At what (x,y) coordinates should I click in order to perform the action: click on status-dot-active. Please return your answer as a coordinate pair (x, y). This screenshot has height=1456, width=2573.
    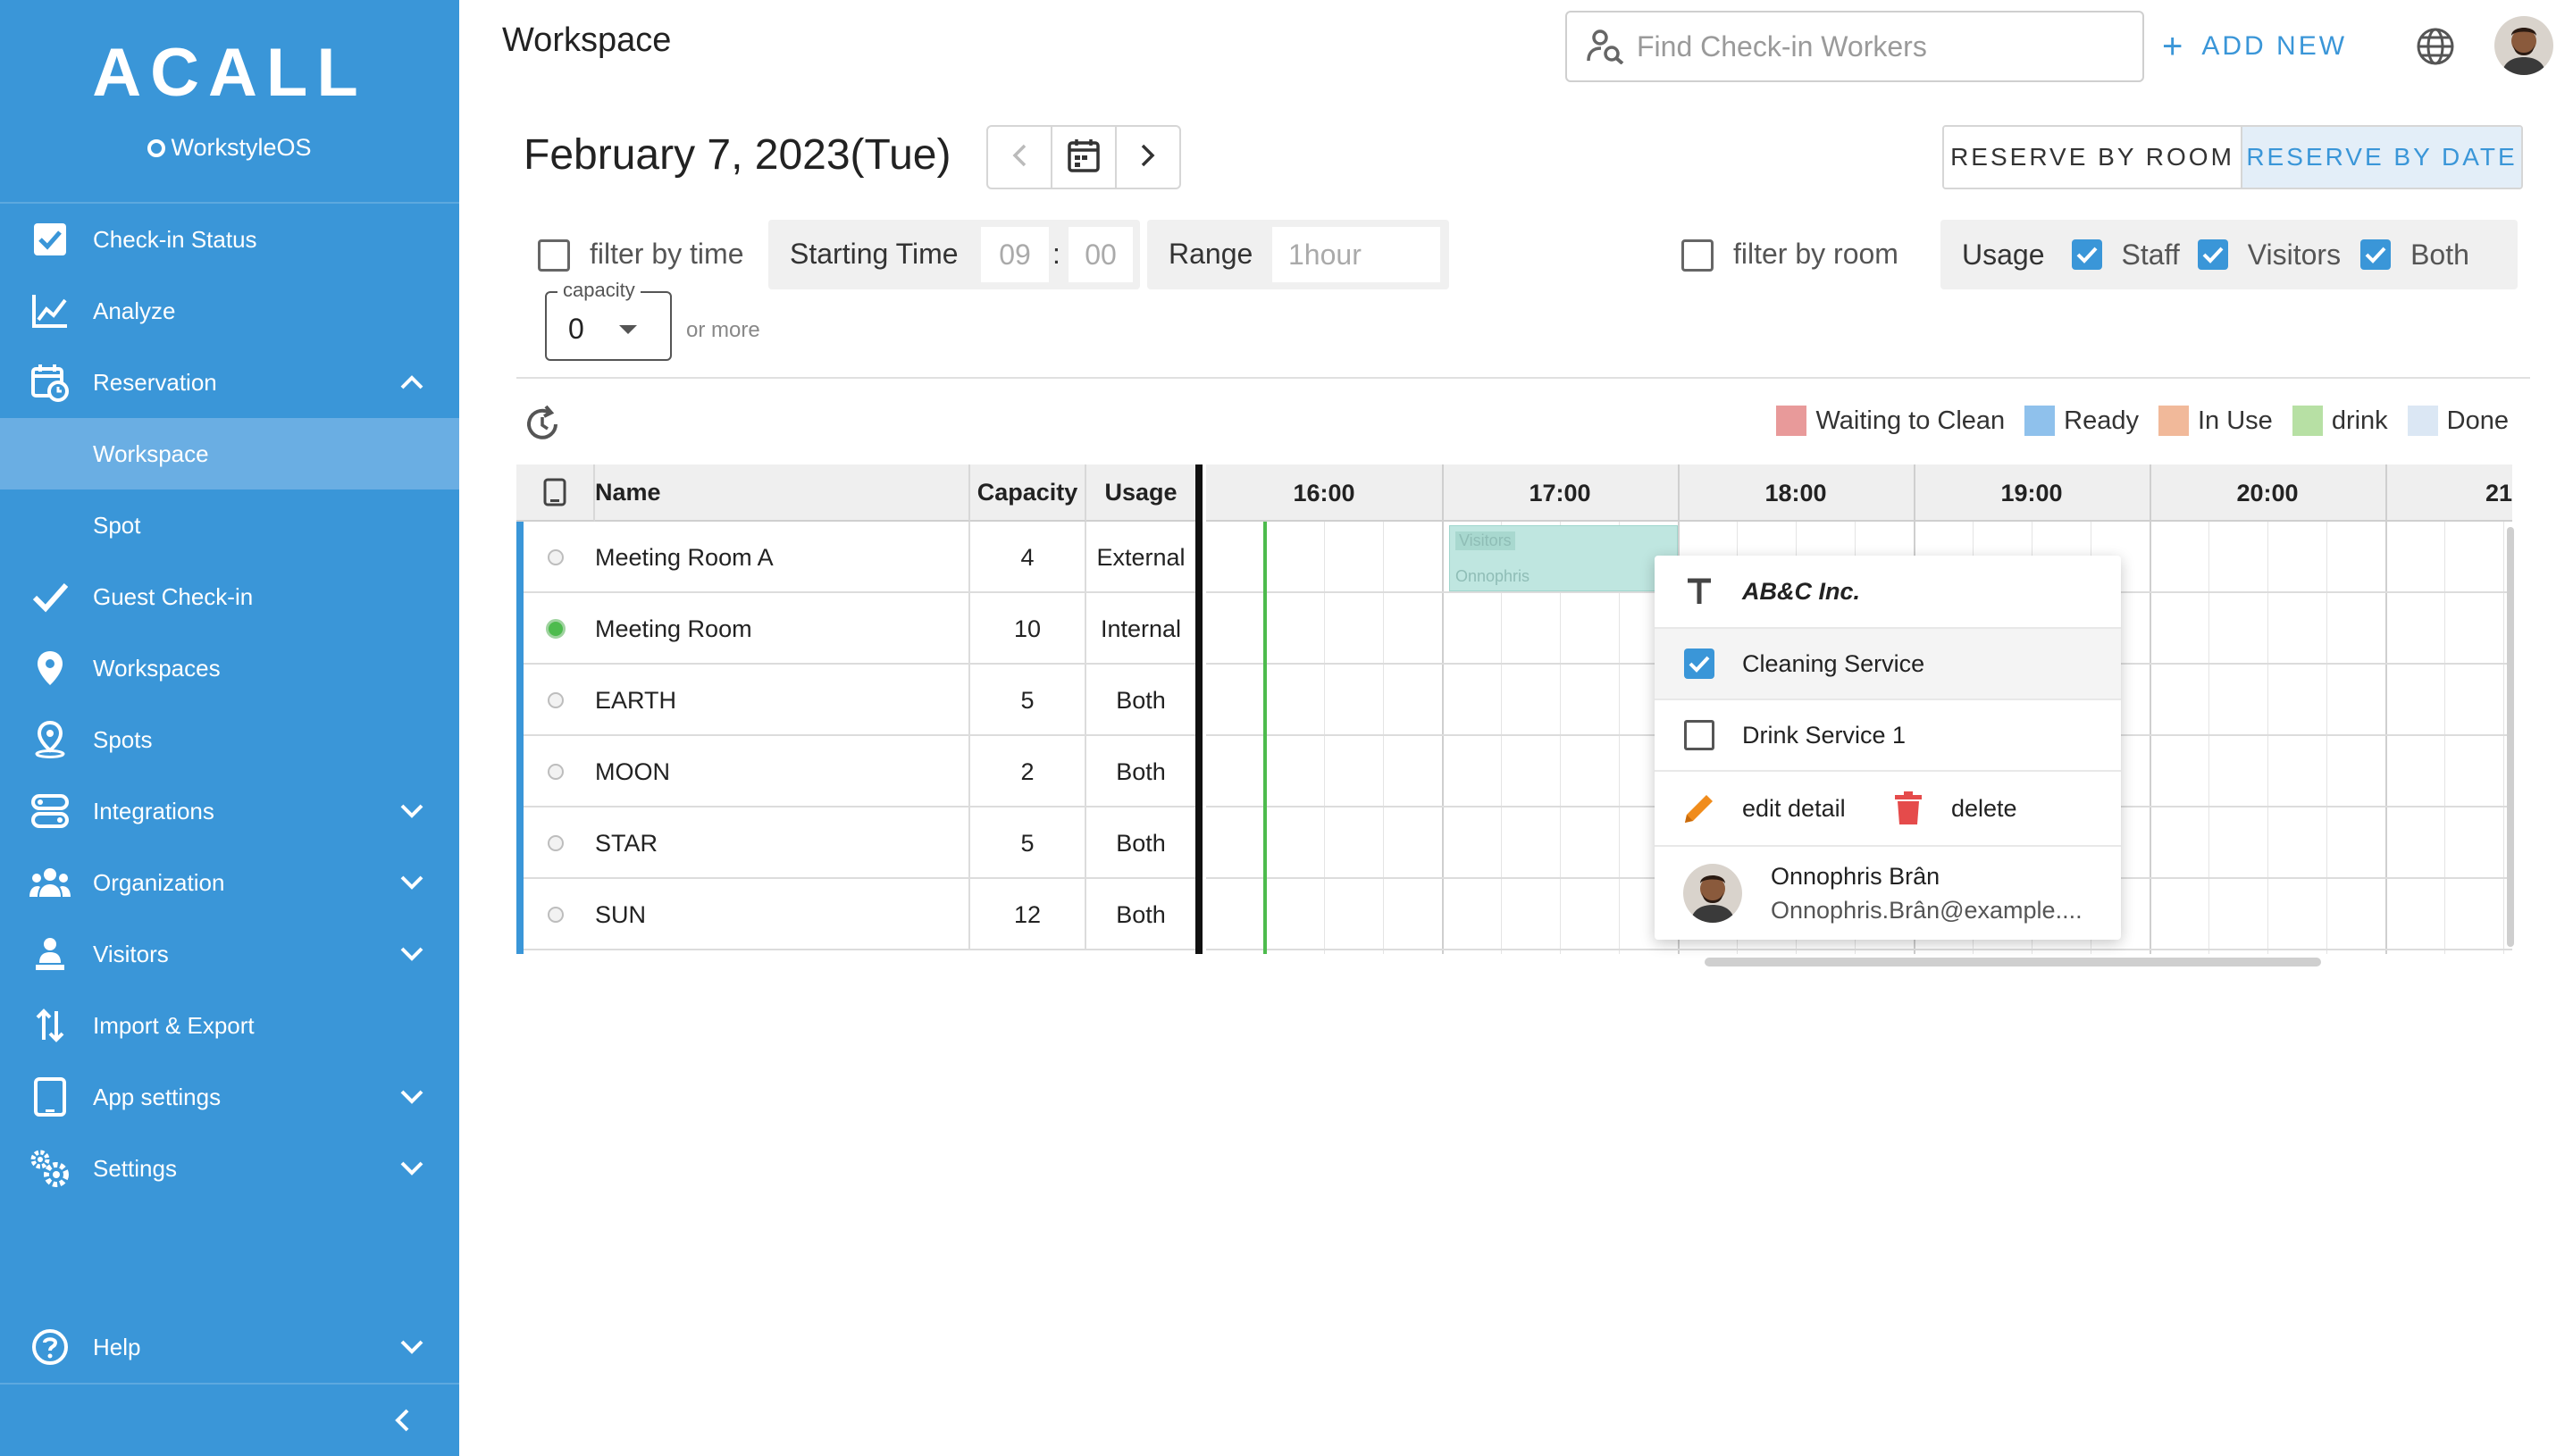
    Looking at the image, I should click on (556, 629).